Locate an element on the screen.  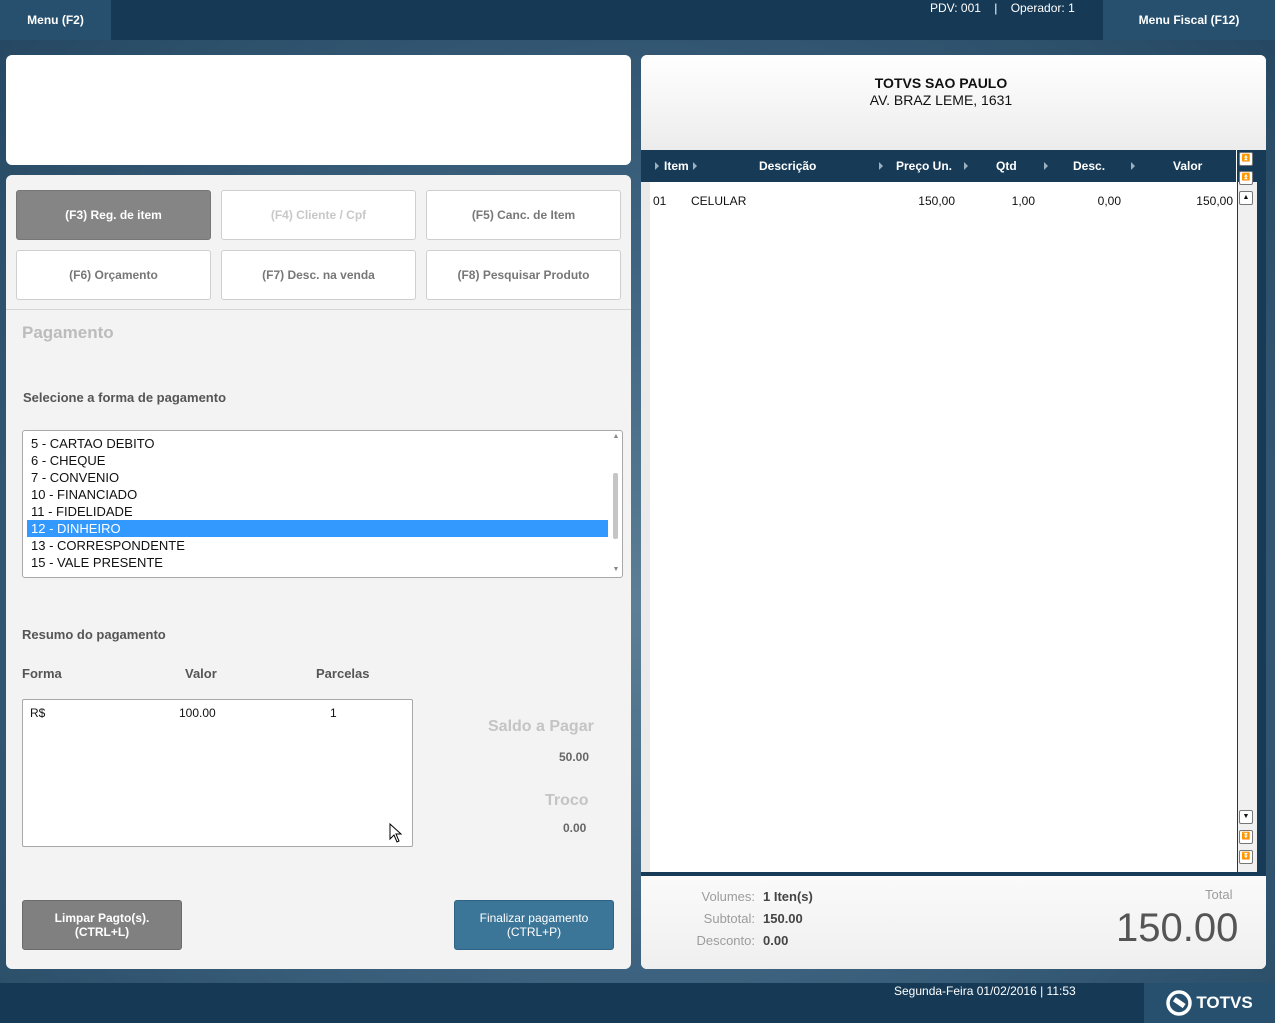
finalize-payment-button: Finalizar pagamento (CTRL+P) is located at coordinates (534, 925).